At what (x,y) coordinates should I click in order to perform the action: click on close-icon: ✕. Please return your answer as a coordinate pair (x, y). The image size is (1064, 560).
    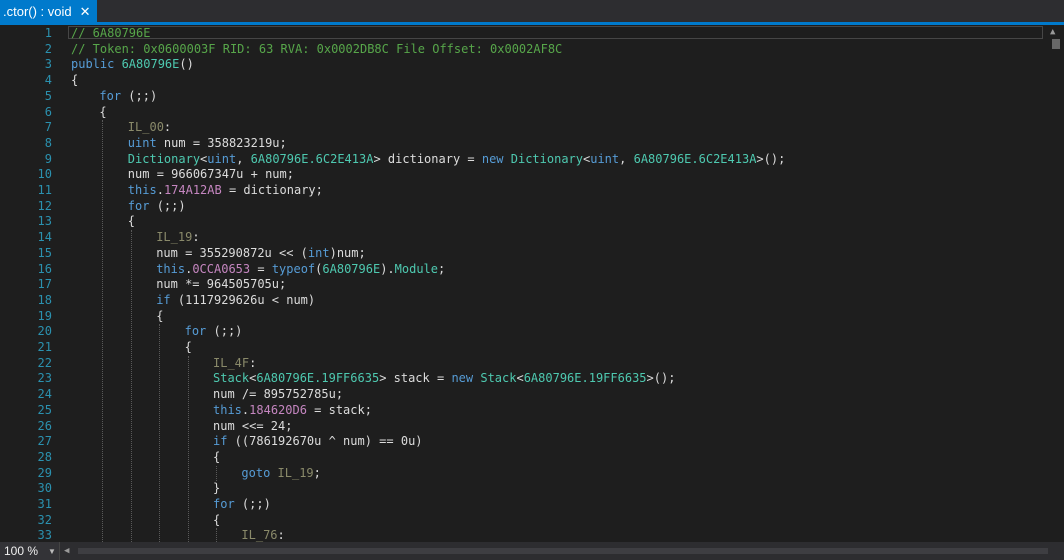
    Looking at the image, I should click on (85, 11).